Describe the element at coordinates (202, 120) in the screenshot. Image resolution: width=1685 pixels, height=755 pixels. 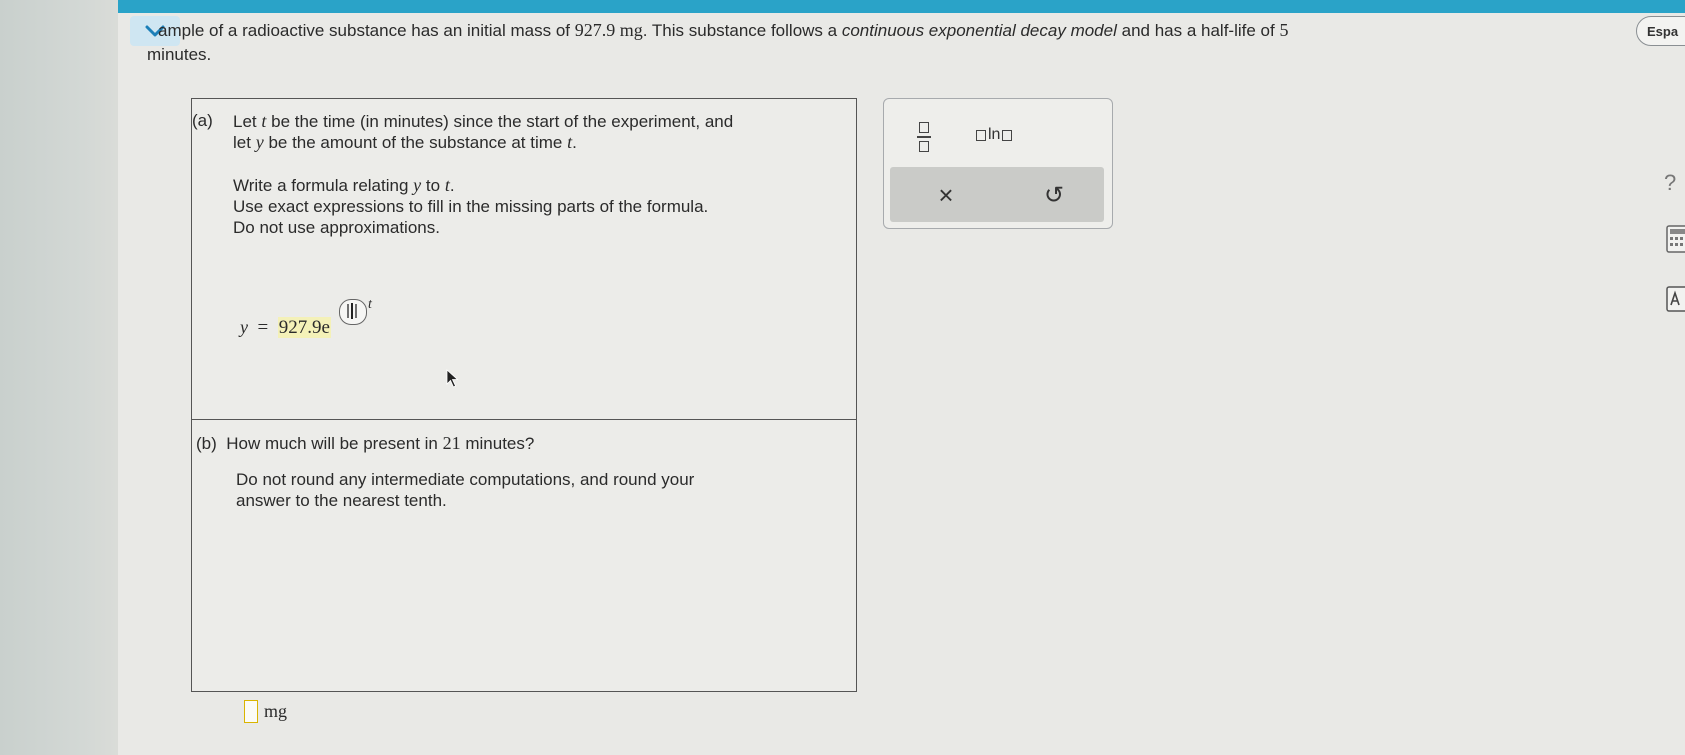
I see `part-a-label: (a)` at that location.